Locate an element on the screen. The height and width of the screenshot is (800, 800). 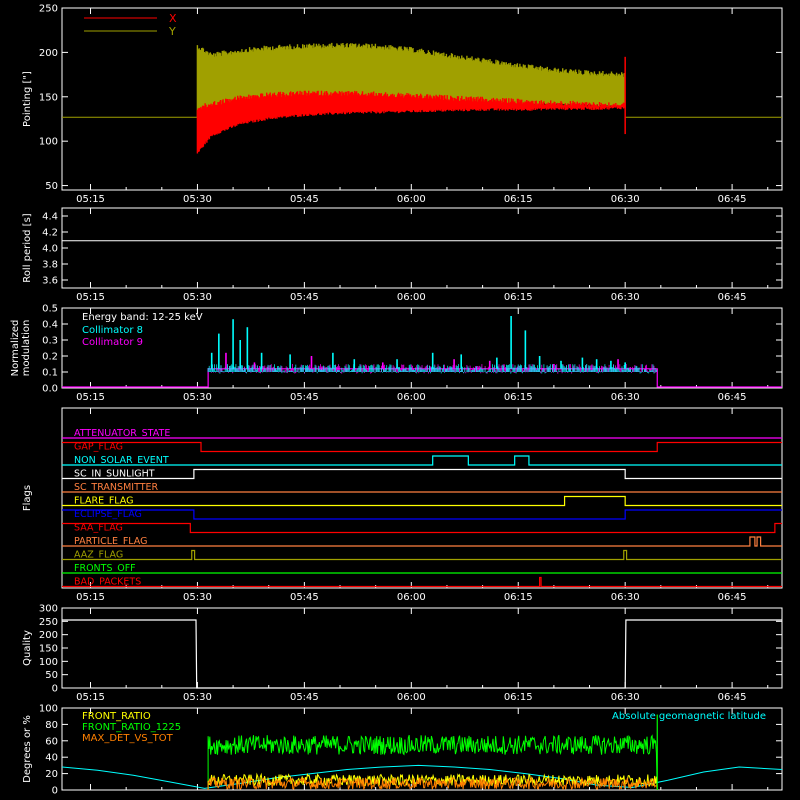
ratios-ytick-label: 80 is located at coordinates (51, 725).